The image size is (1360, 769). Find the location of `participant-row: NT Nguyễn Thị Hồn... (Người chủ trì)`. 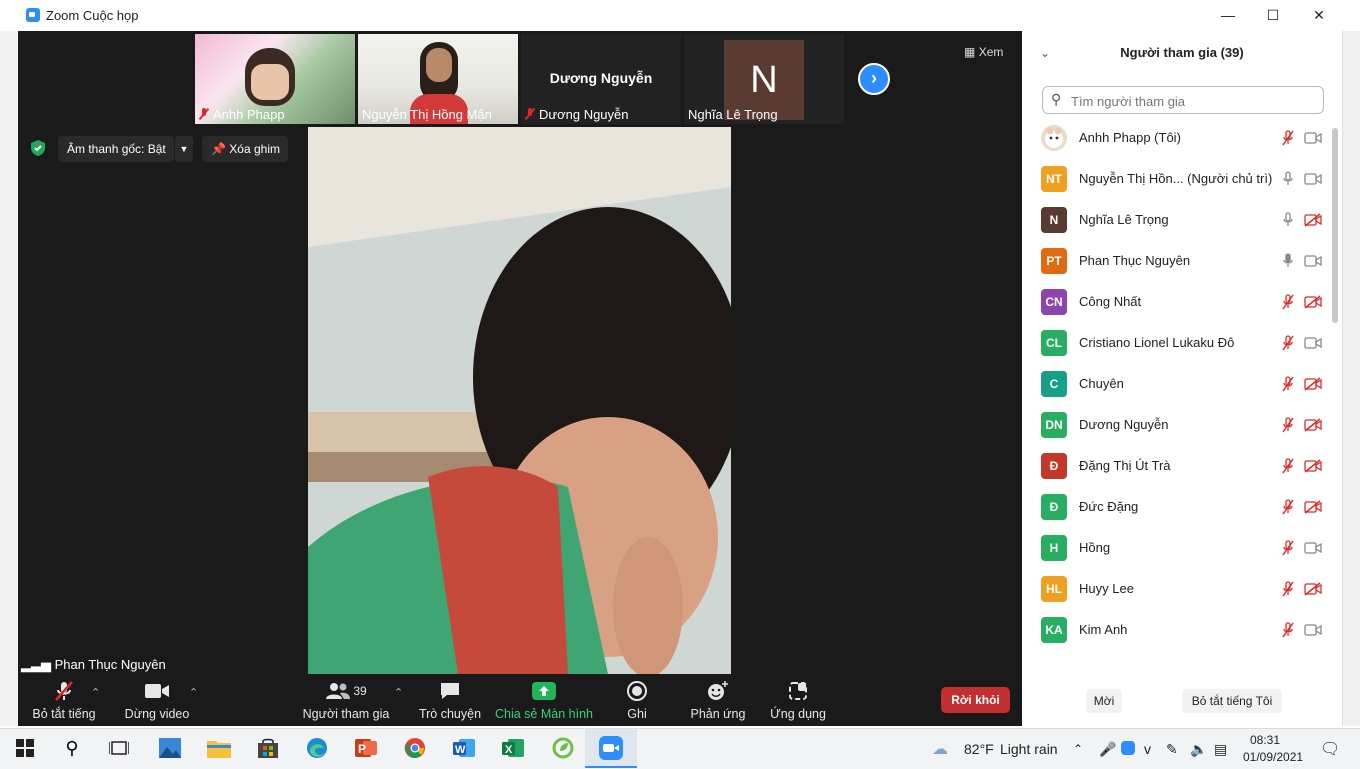

participant-row: NT Nguyễn Thị Hồn... (Người chủ trì) is located at coordinates (1181, 179).